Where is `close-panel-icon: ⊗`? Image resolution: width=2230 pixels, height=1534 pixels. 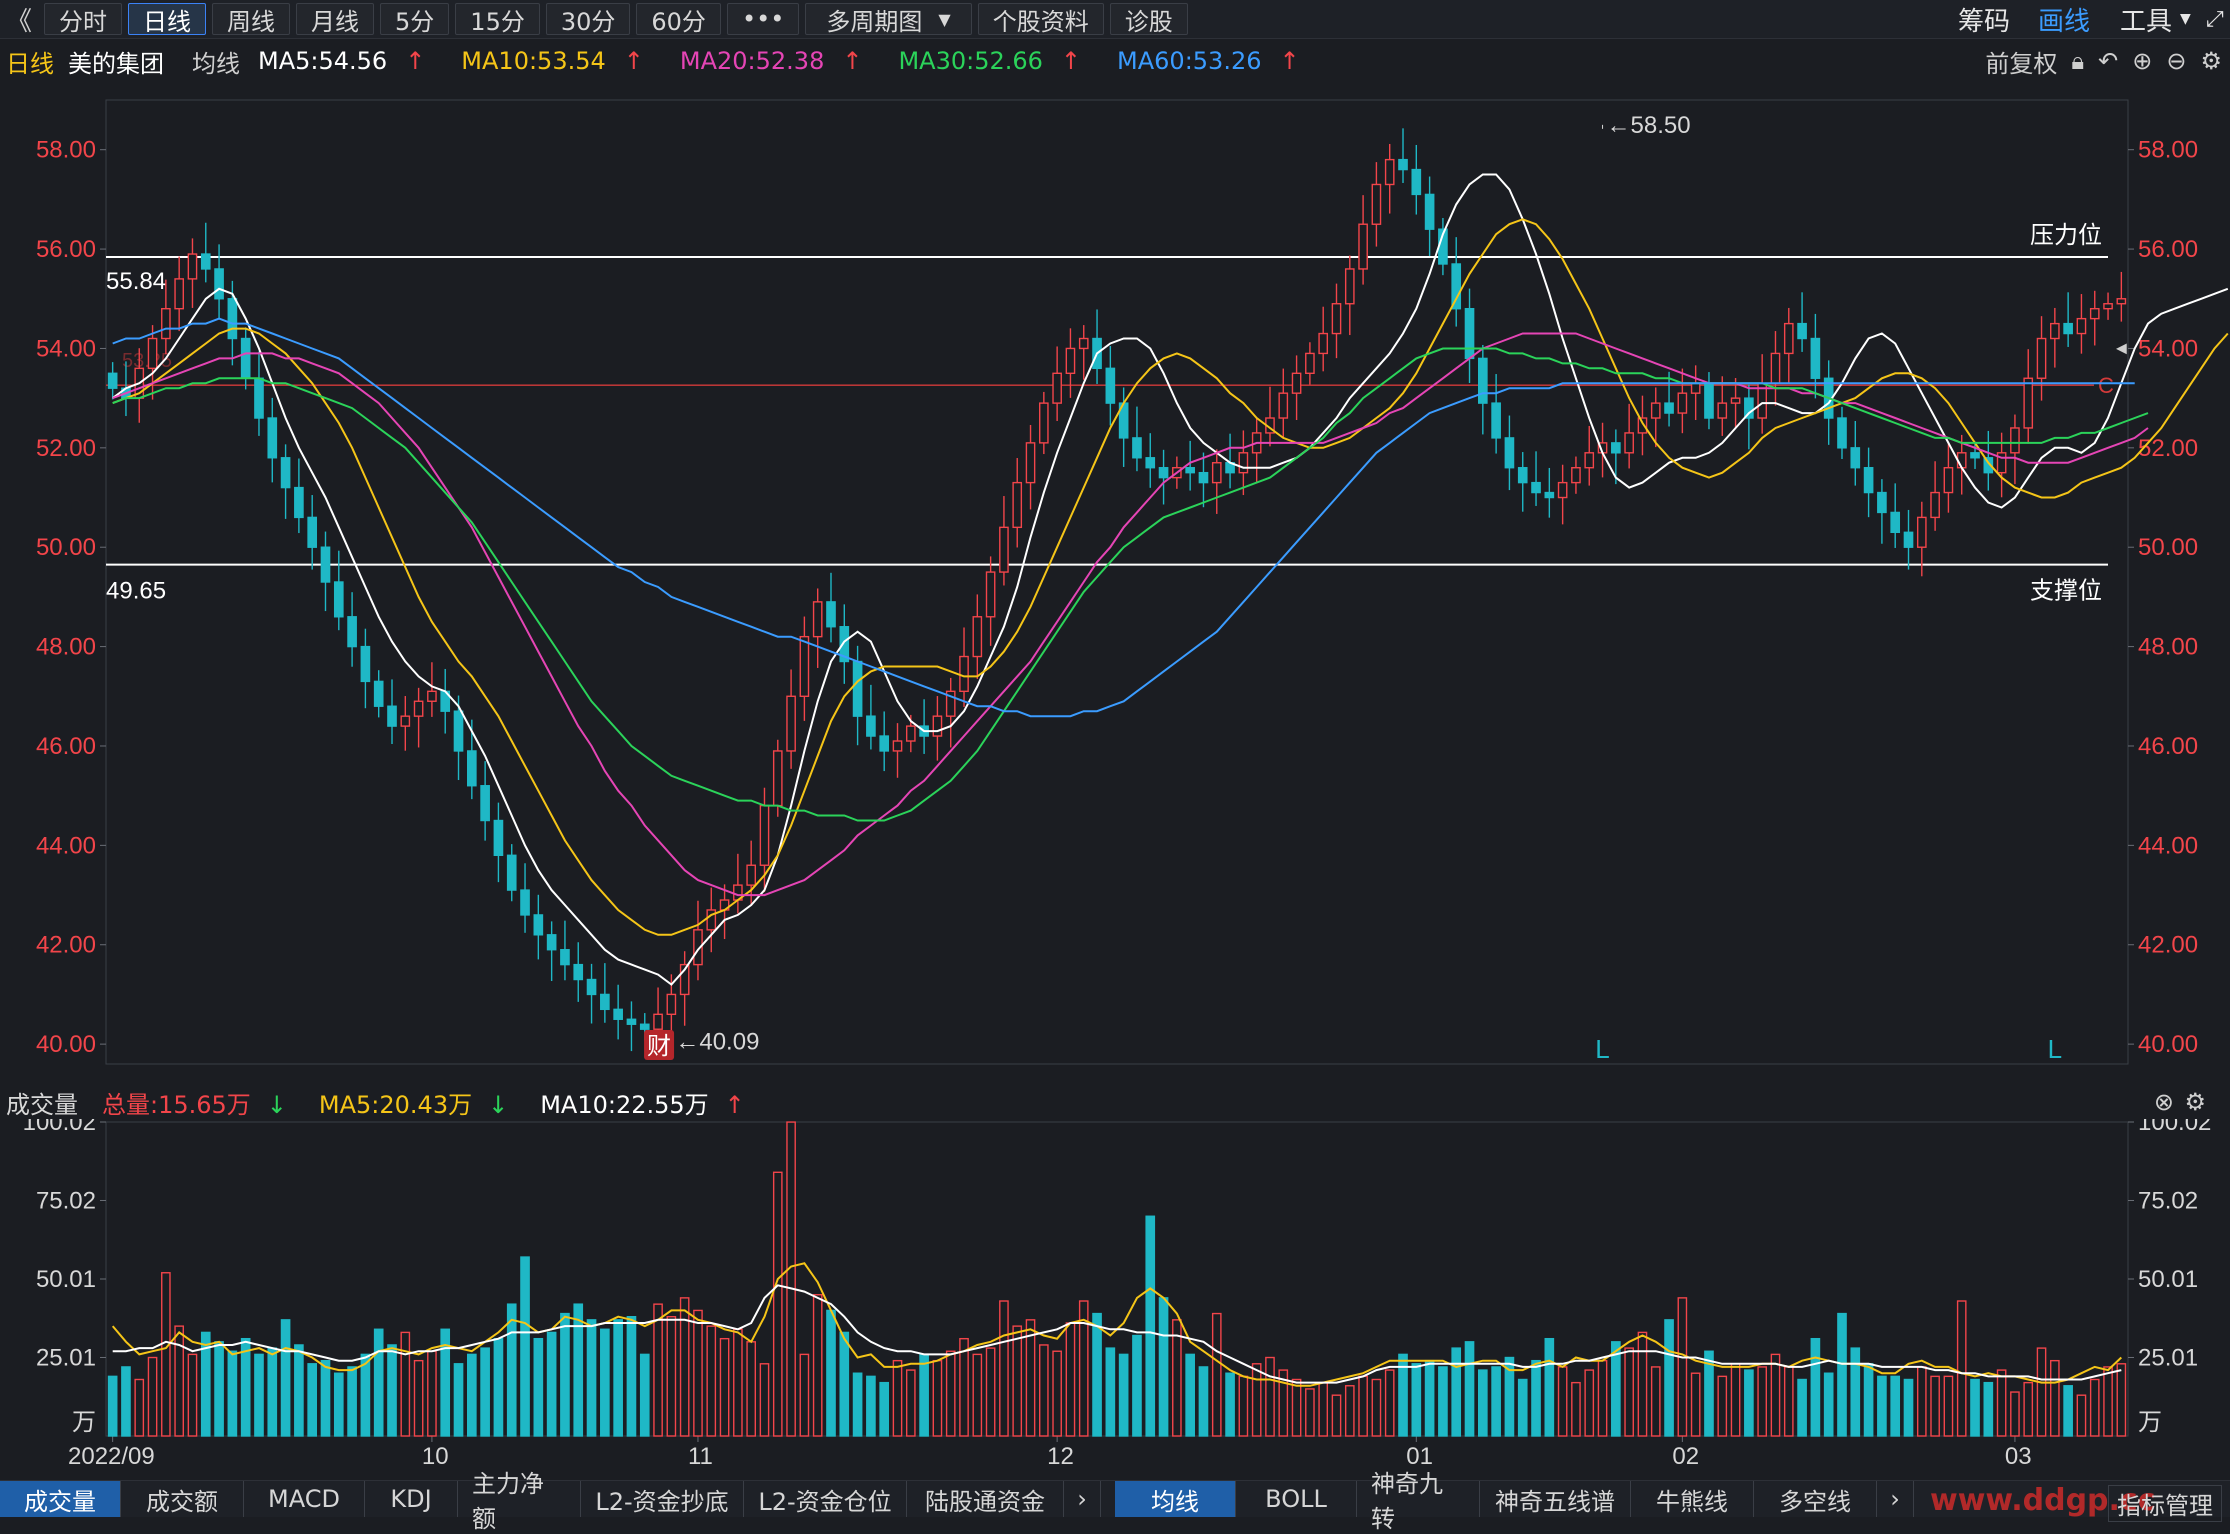 close-panel-icon: ⊗ is located at coordinates (2164, 1102).